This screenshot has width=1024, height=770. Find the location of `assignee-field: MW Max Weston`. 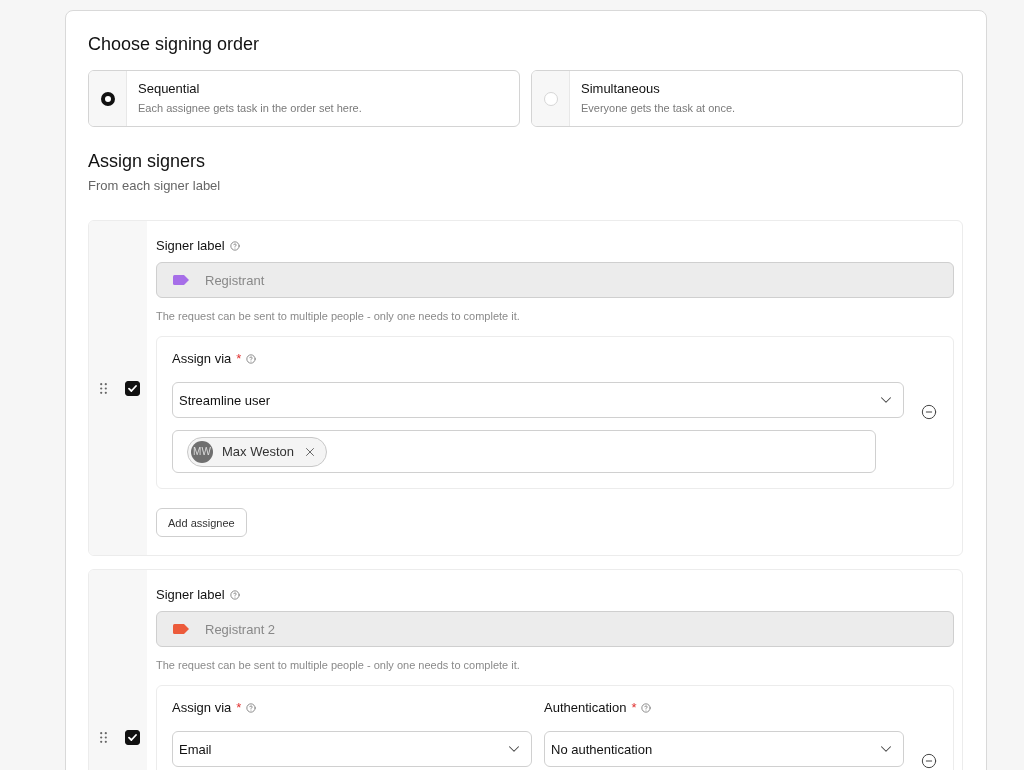

assignee-field: MW Max Weston is located at coordinates (524, 451).